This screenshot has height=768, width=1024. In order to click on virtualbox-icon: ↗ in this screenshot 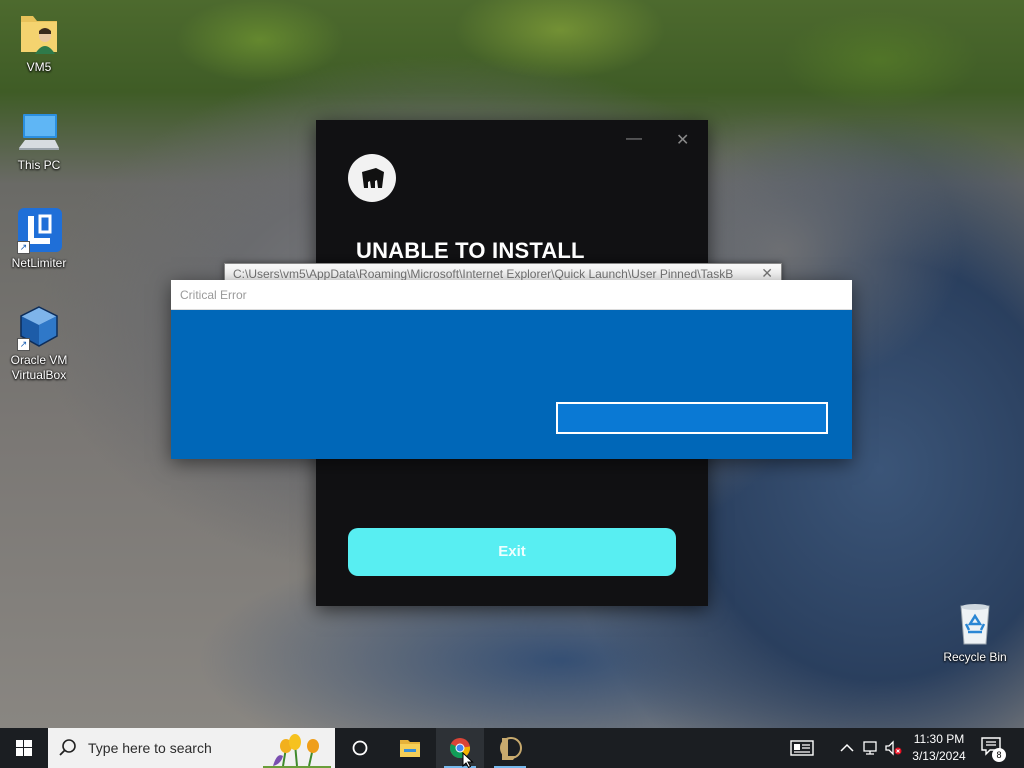, I will do `click(39, 327)`.